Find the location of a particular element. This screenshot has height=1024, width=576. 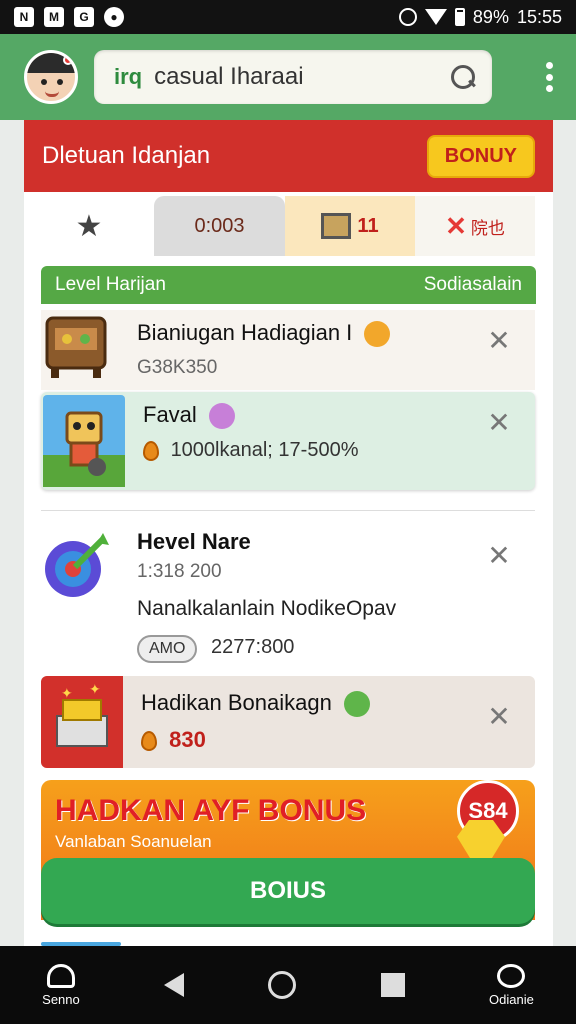

banner: Dletuan Idanjan BONUY is located at coordinates (288, 156).